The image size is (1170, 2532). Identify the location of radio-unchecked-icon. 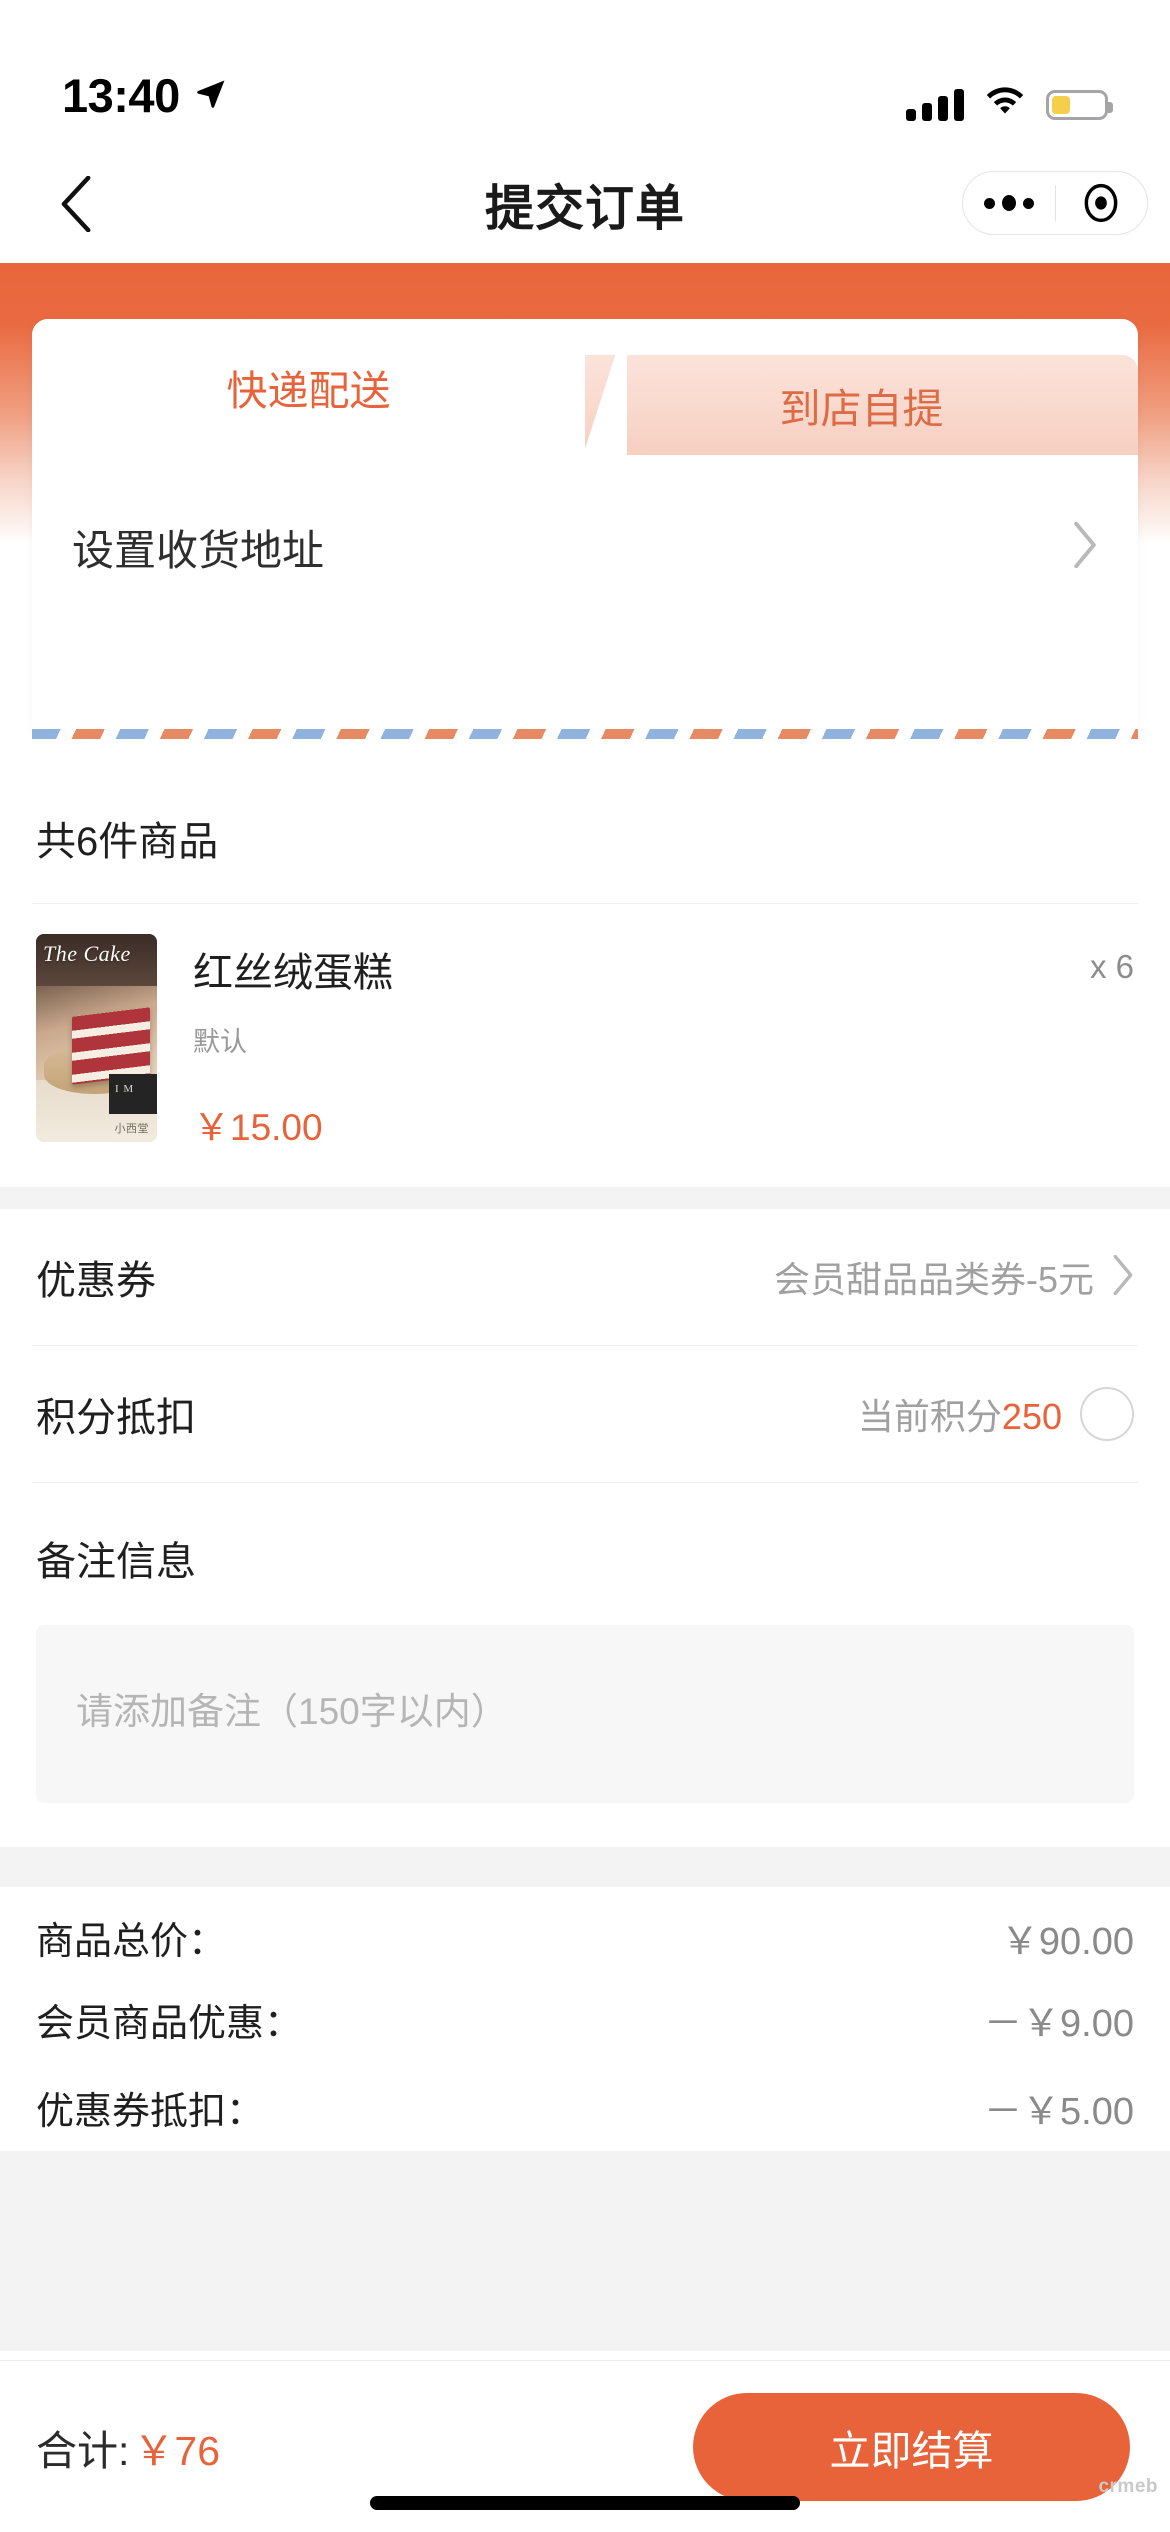
(1107, 1414).